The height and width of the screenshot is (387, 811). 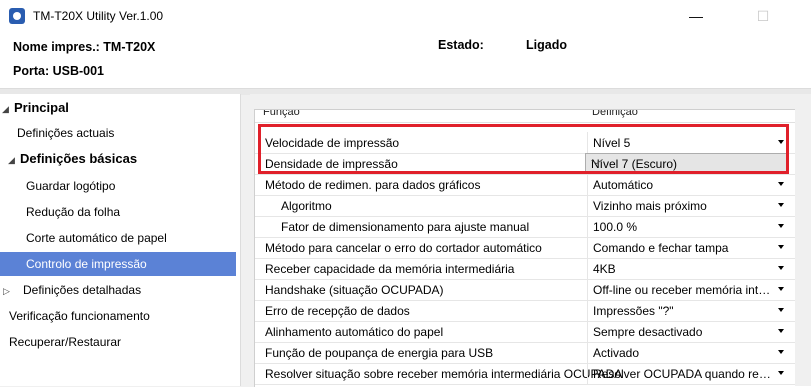 What do you see at coordinates (533, 311) in the screenshot?
I see `table-row: Erro de recepção de dados Impressões "?"` at bounding box center [533, 311].